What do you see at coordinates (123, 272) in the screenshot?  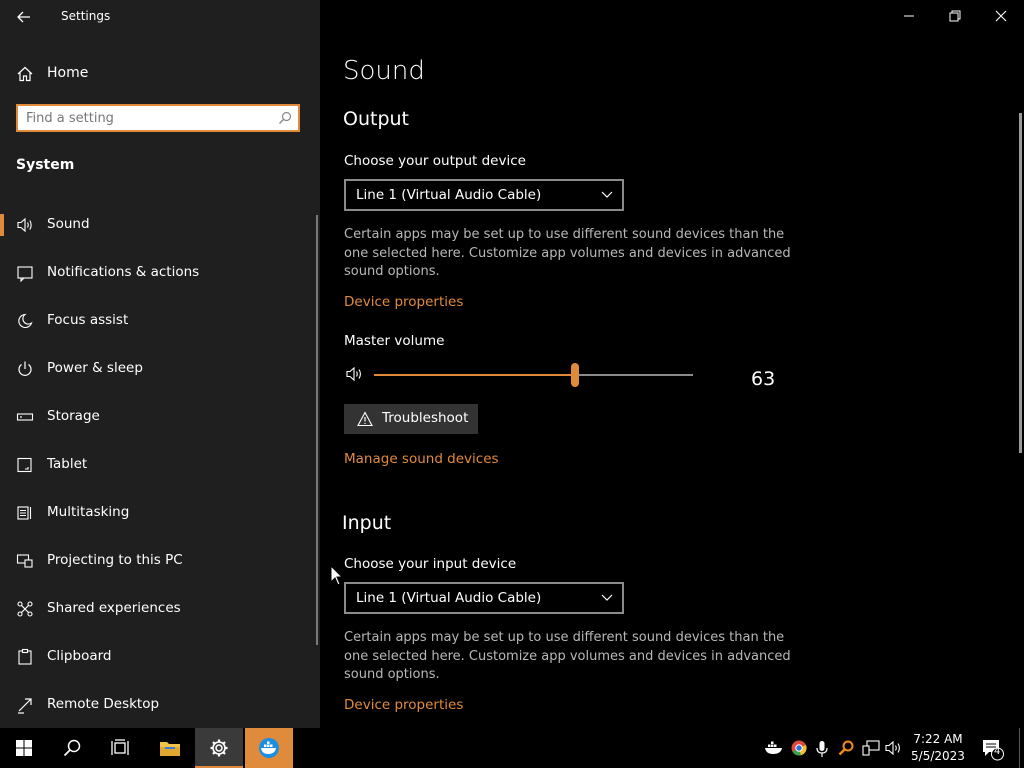 I see `sidebar-item-label: Notifications & actions` at bounding box center [123, 272].